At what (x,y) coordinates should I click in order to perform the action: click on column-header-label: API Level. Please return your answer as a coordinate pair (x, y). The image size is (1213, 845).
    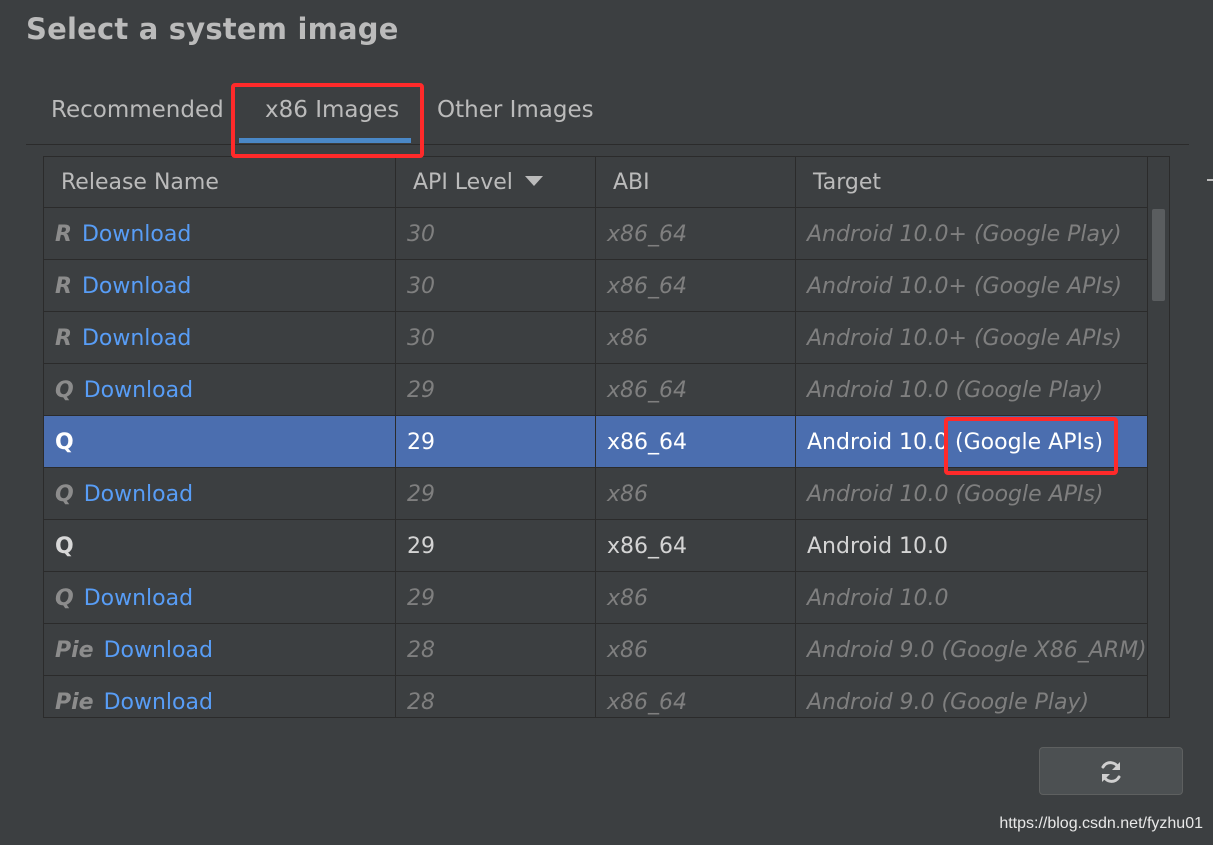
    Looking at the image, I should click on (463, 182).